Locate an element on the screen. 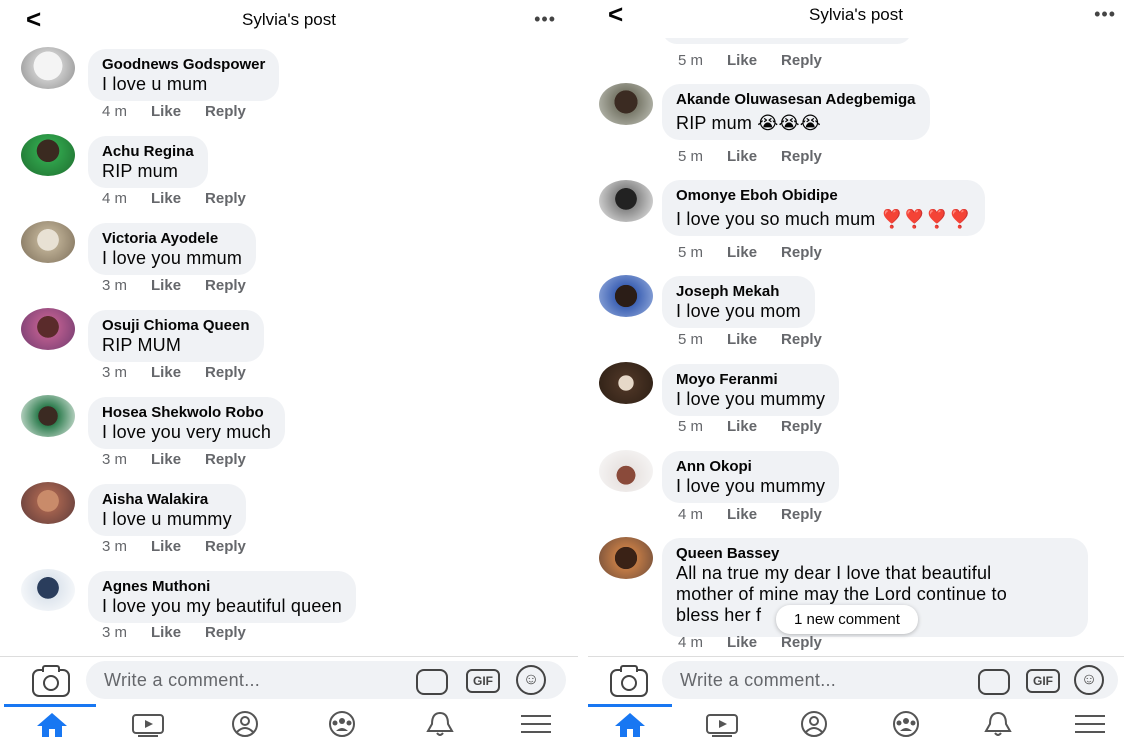 This screenshot has height=740, width=1124. comment-bubble: Achu Regina RIP mum is located at coordinates (148, 162).